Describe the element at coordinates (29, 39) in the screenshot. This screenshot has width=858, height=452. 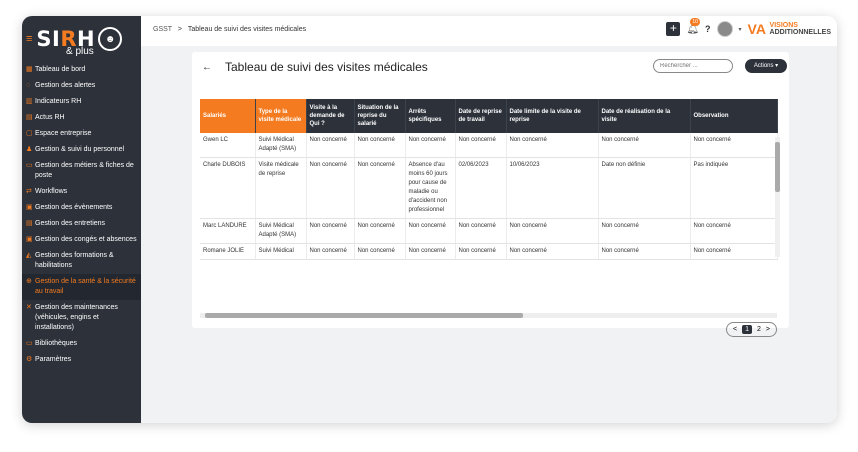
I see `menu-icon: ≡` at that location.